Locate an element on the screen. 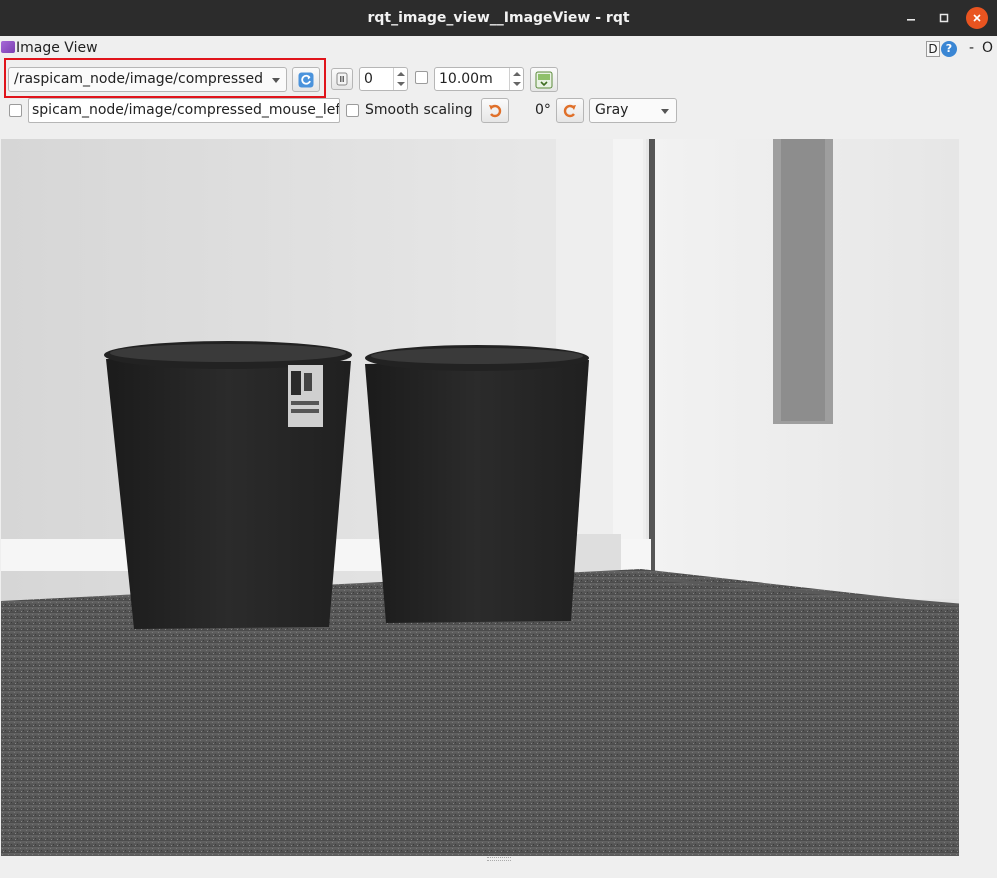 The width and height of the screenshot is (997, 878). duration-checkbox is located at coordinates (421, 77).